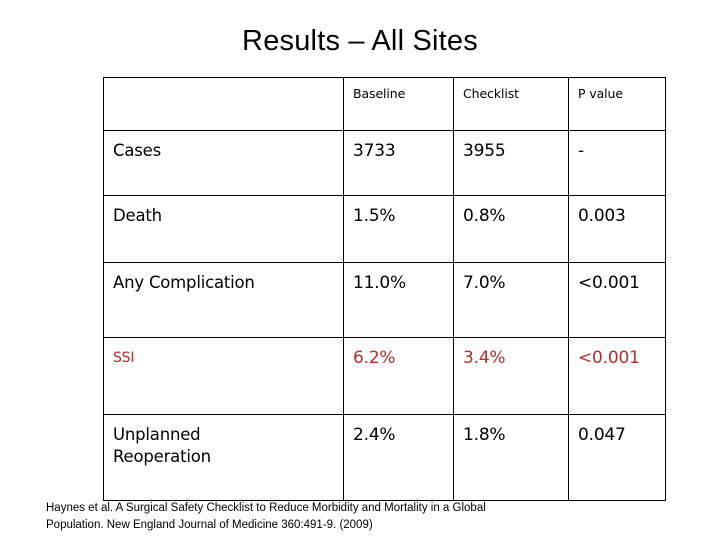 Image resolution: width=720 pixels, height=540 pixels. I want to click on row-label-any-complication: Any Complication, so click(223, 300).